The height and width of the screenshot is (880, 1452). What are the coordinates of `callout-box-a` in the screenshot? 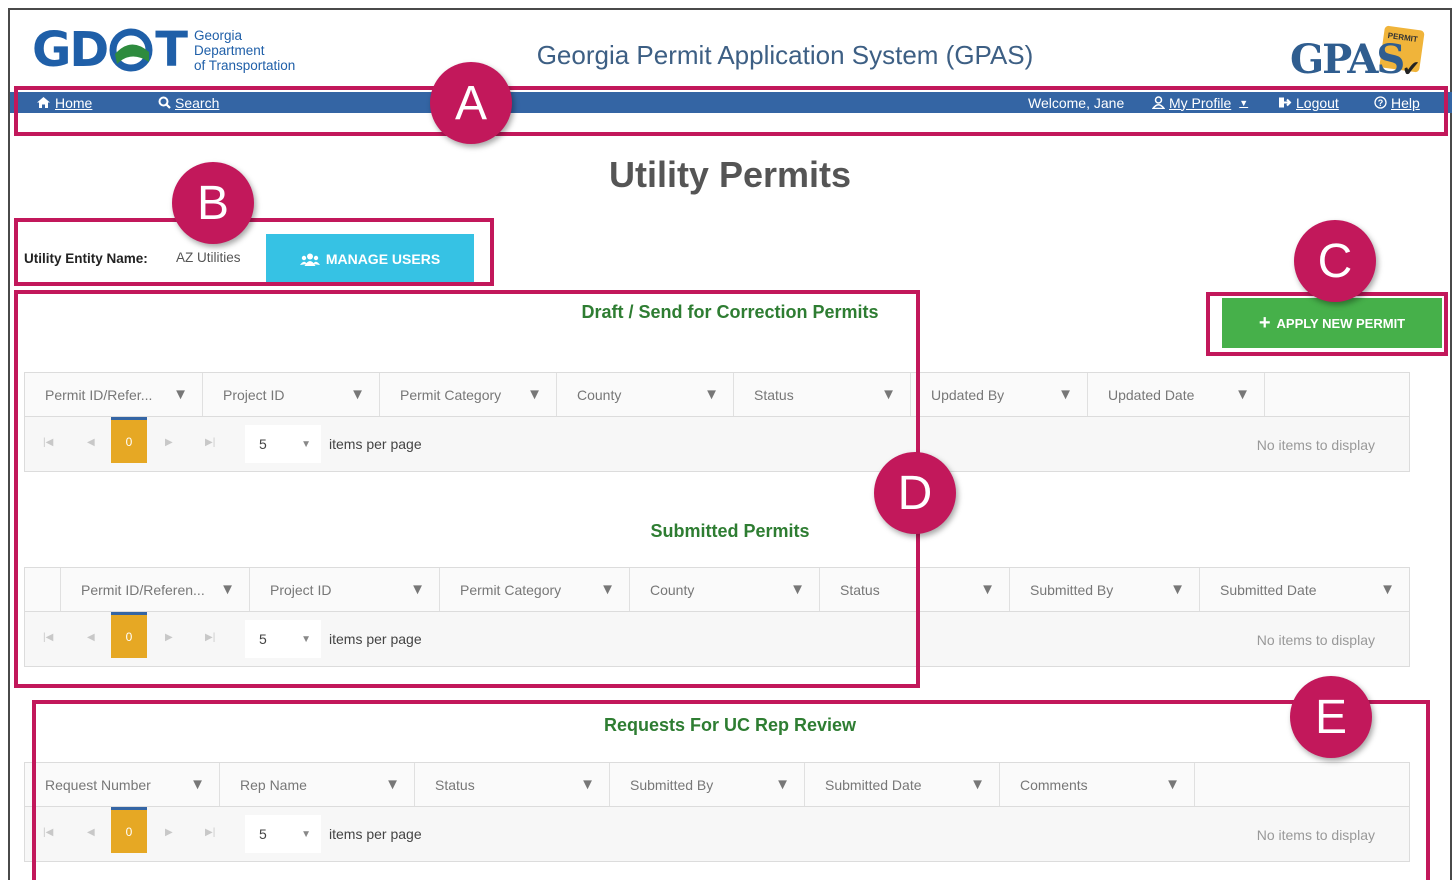 It's located at (731, 111).